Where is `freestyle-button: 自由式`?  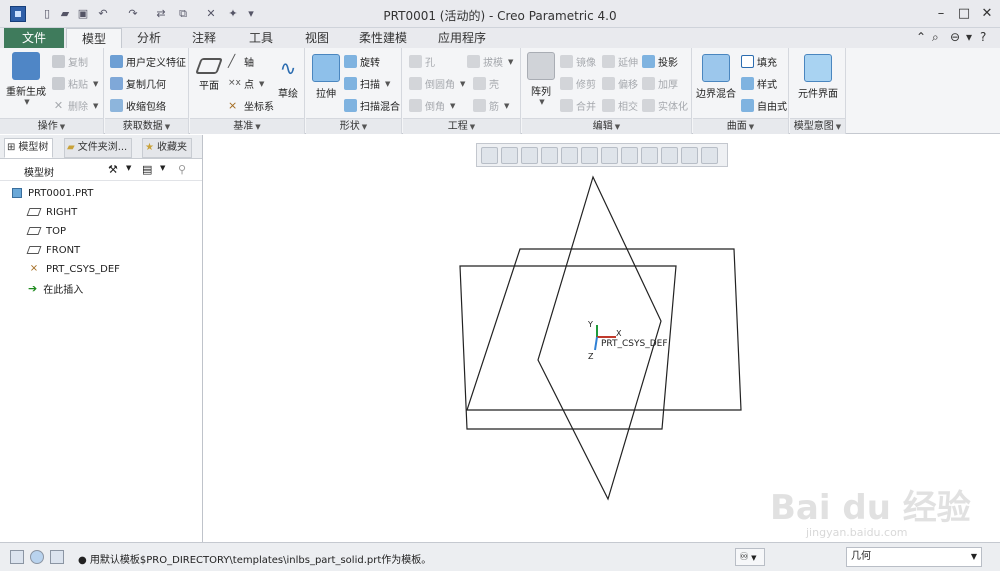 freestyle-button: 自由式 is located at coordinates (764, 105).